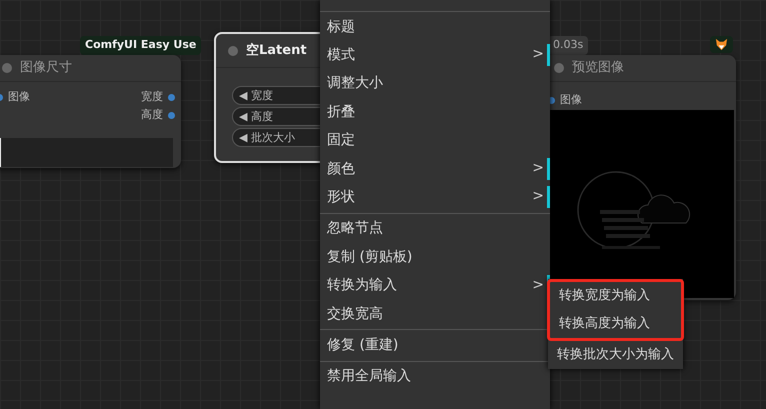  Describe the element at coordinates (435, 257) in the screenshot. I see `menu-item: 复制 (剪贴板)` at that location.